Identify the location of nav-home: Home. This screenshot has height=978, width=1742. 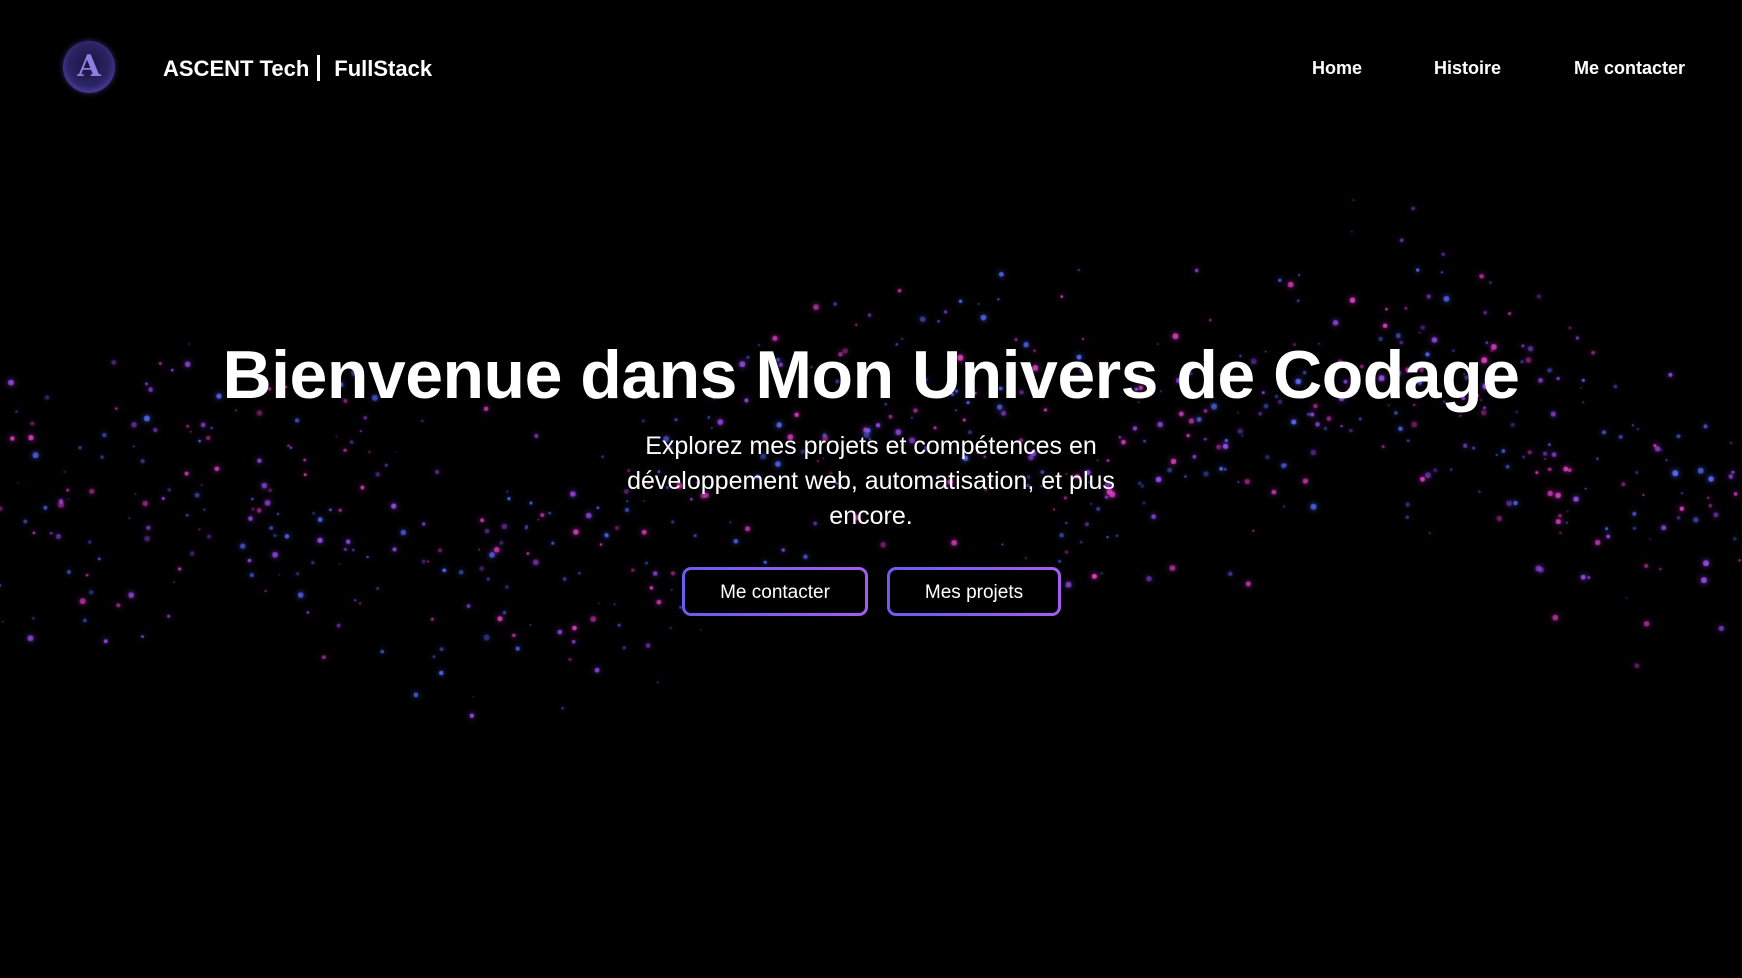
(1337, 68).